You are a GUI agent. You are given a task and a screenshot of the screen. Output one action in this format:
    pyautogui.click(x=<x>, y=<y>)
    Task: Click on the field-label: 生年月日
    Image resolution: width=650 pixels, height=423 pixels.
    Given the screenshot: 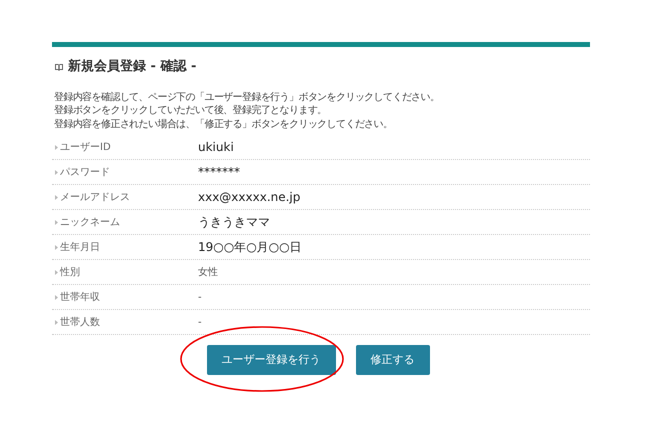 What is the action you would take?
    pyautogui.click(x=80, y=247)
    